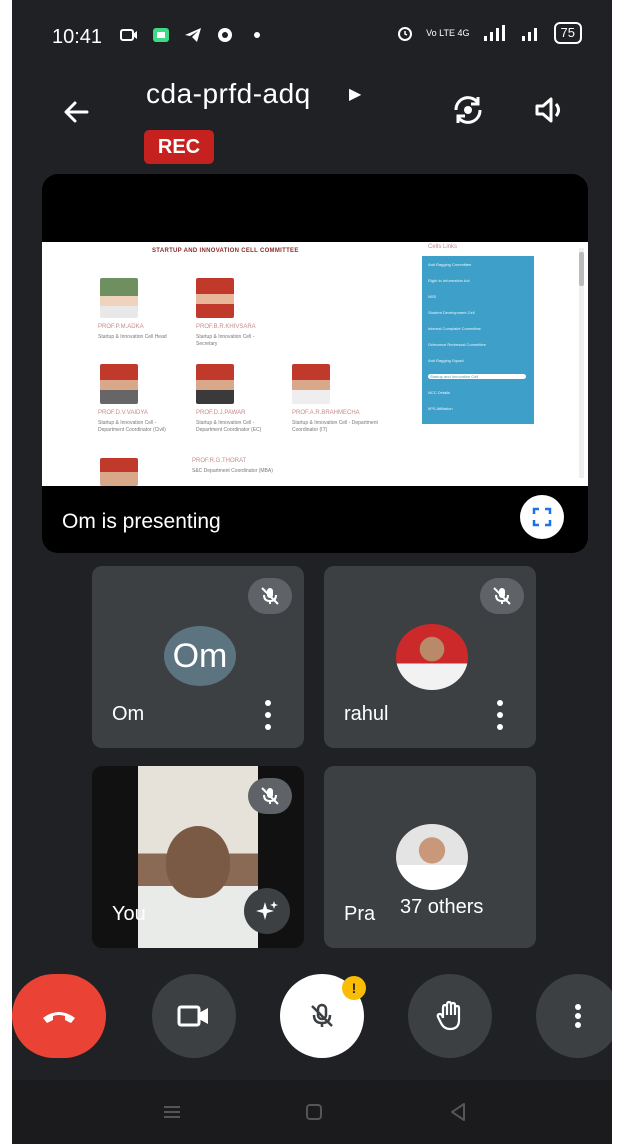 The height and width of the screenshot is (1144, 620). What do you see at coordinates (219, 461) in the screenshot?
I see `person-name: PROF.R.G.THORAT` at bounding box center [219, 461].